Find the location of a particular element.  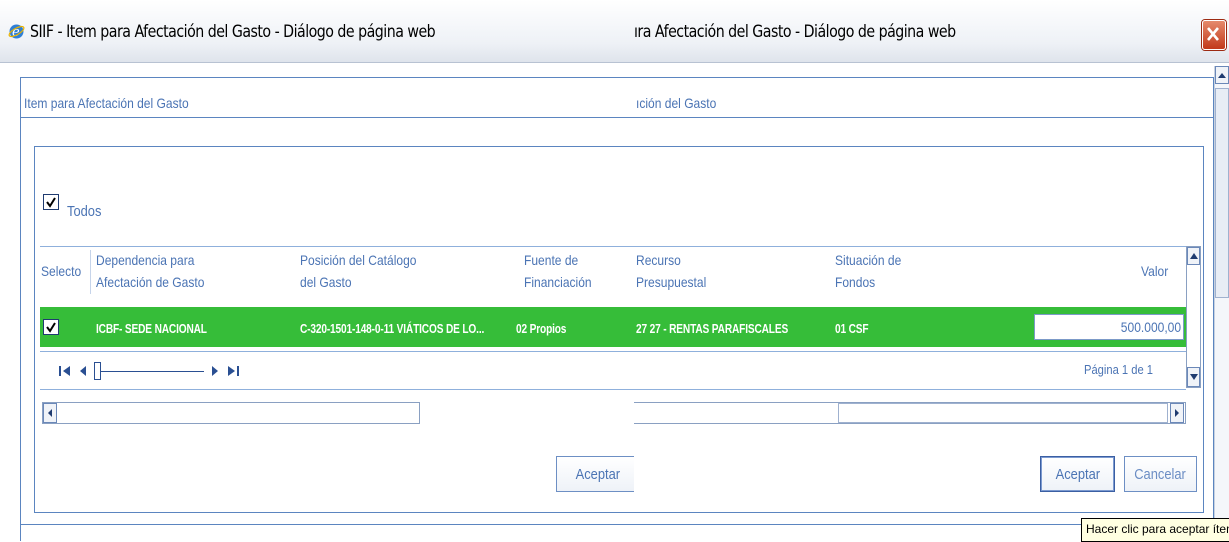

page-slider-track is located at coordinates (152, 371).